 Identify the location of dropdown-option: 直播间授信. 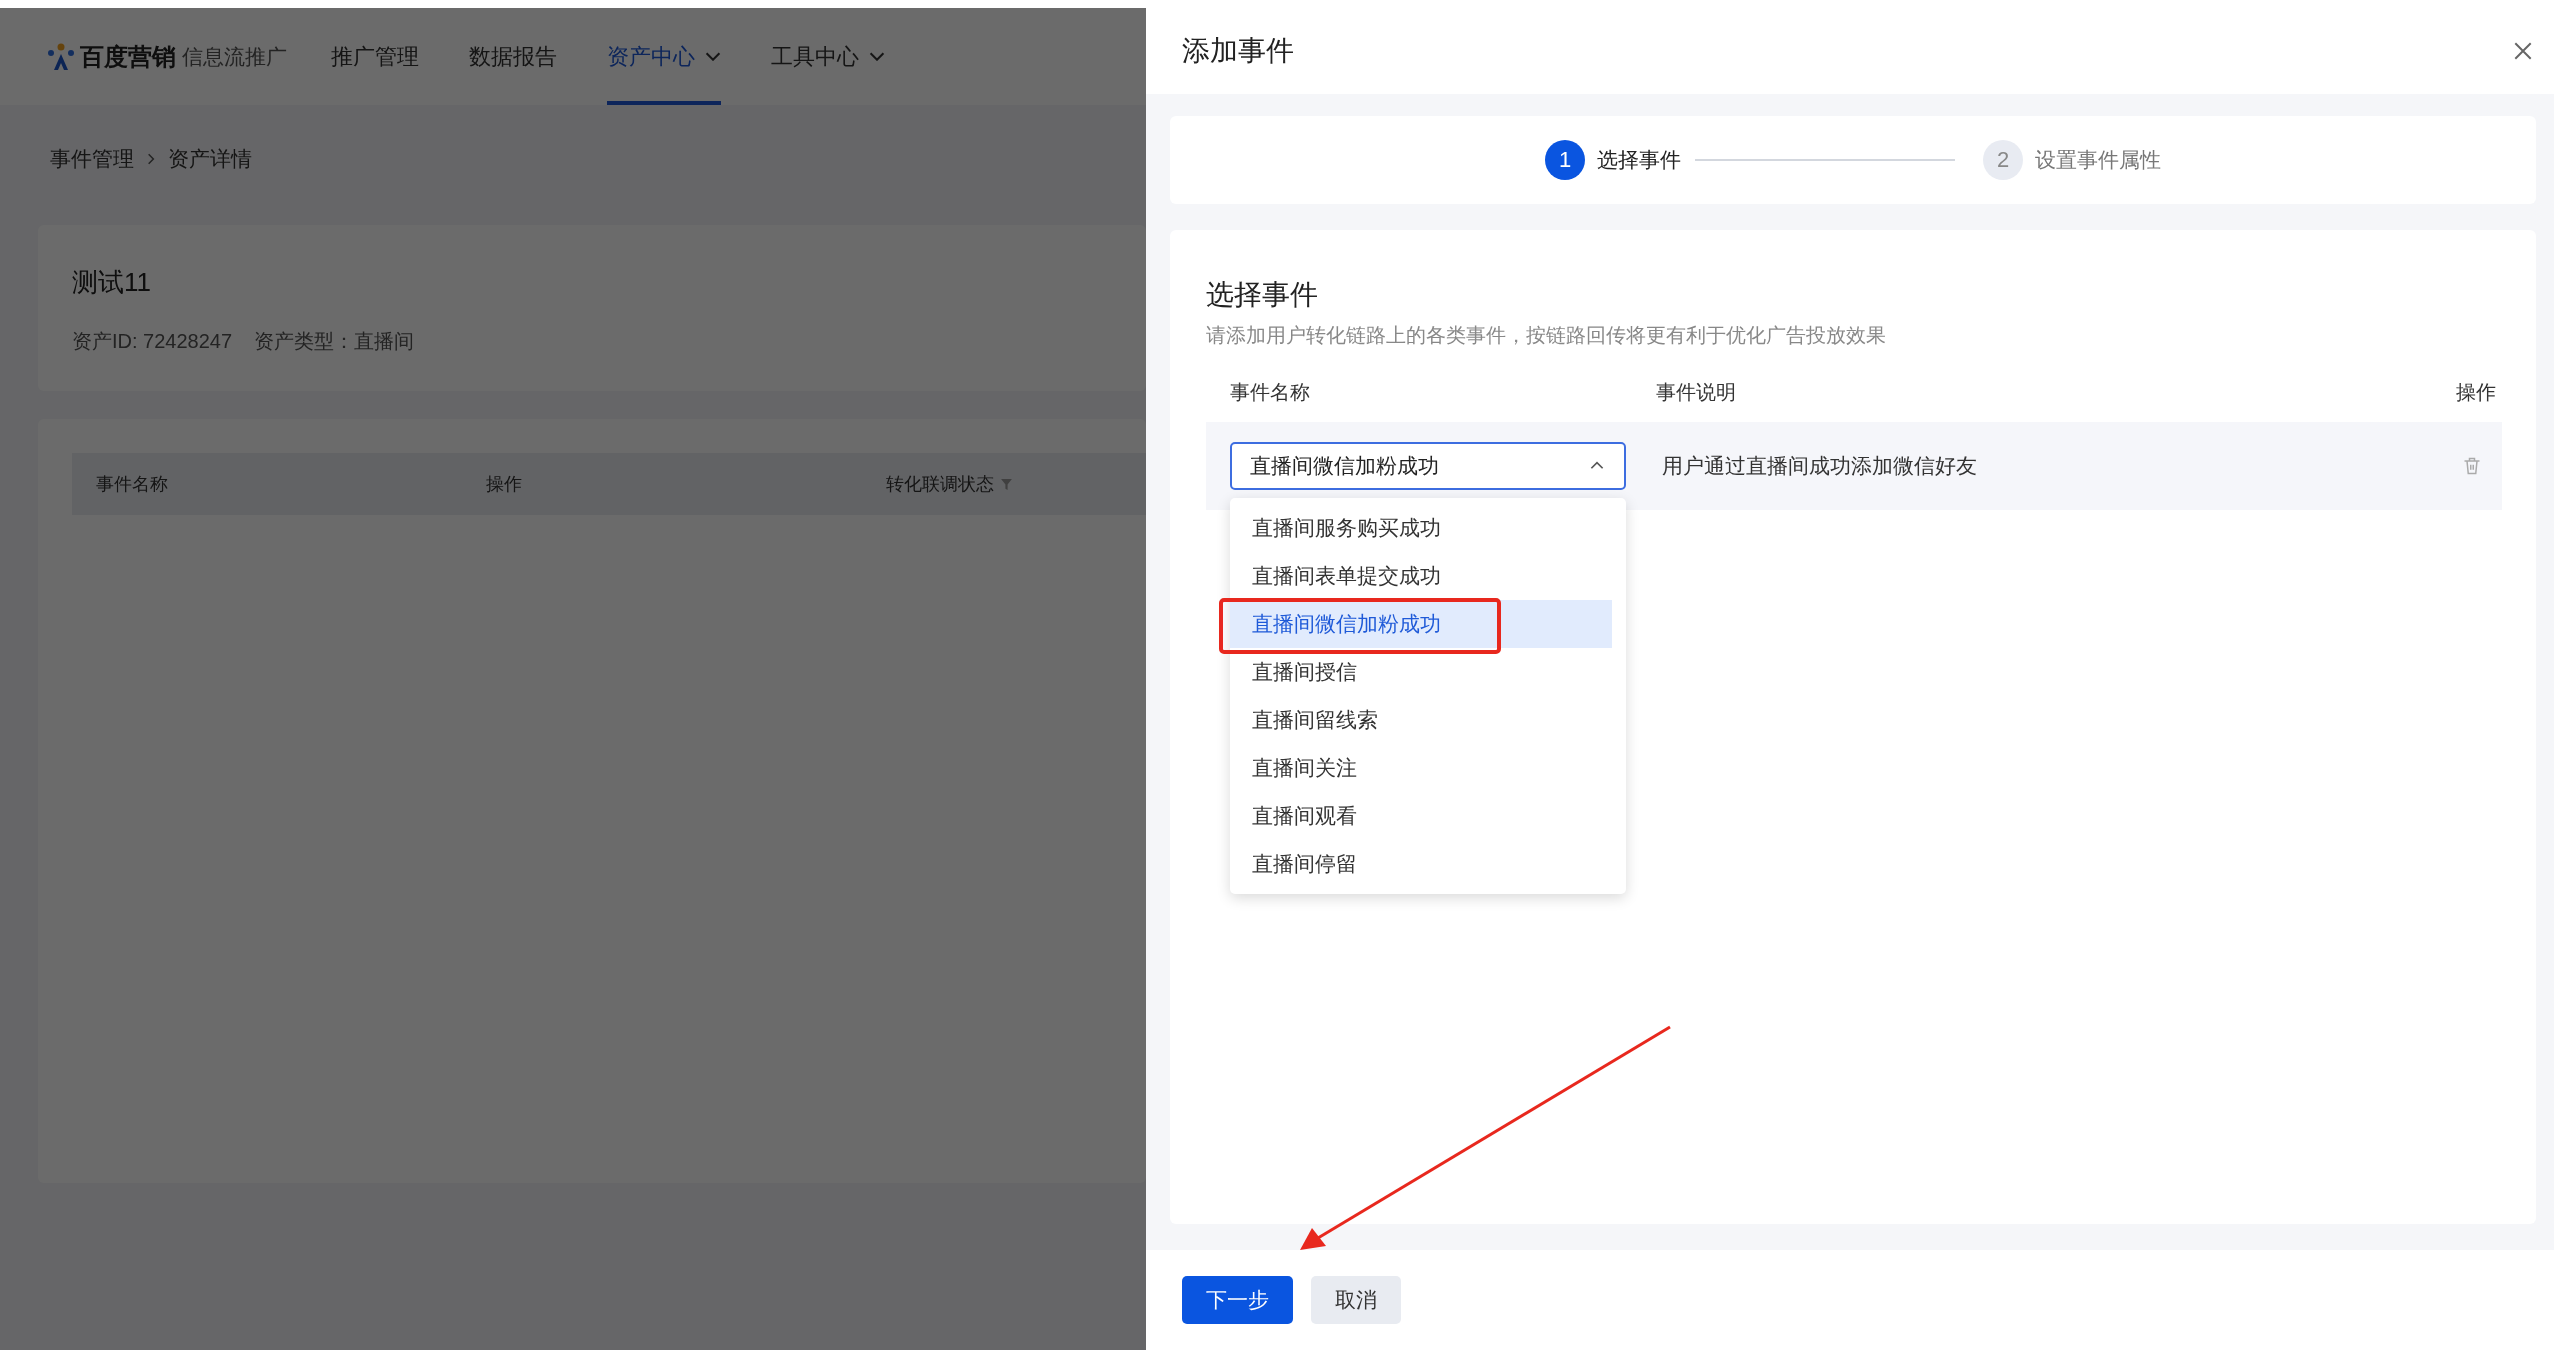
(1421, 672).